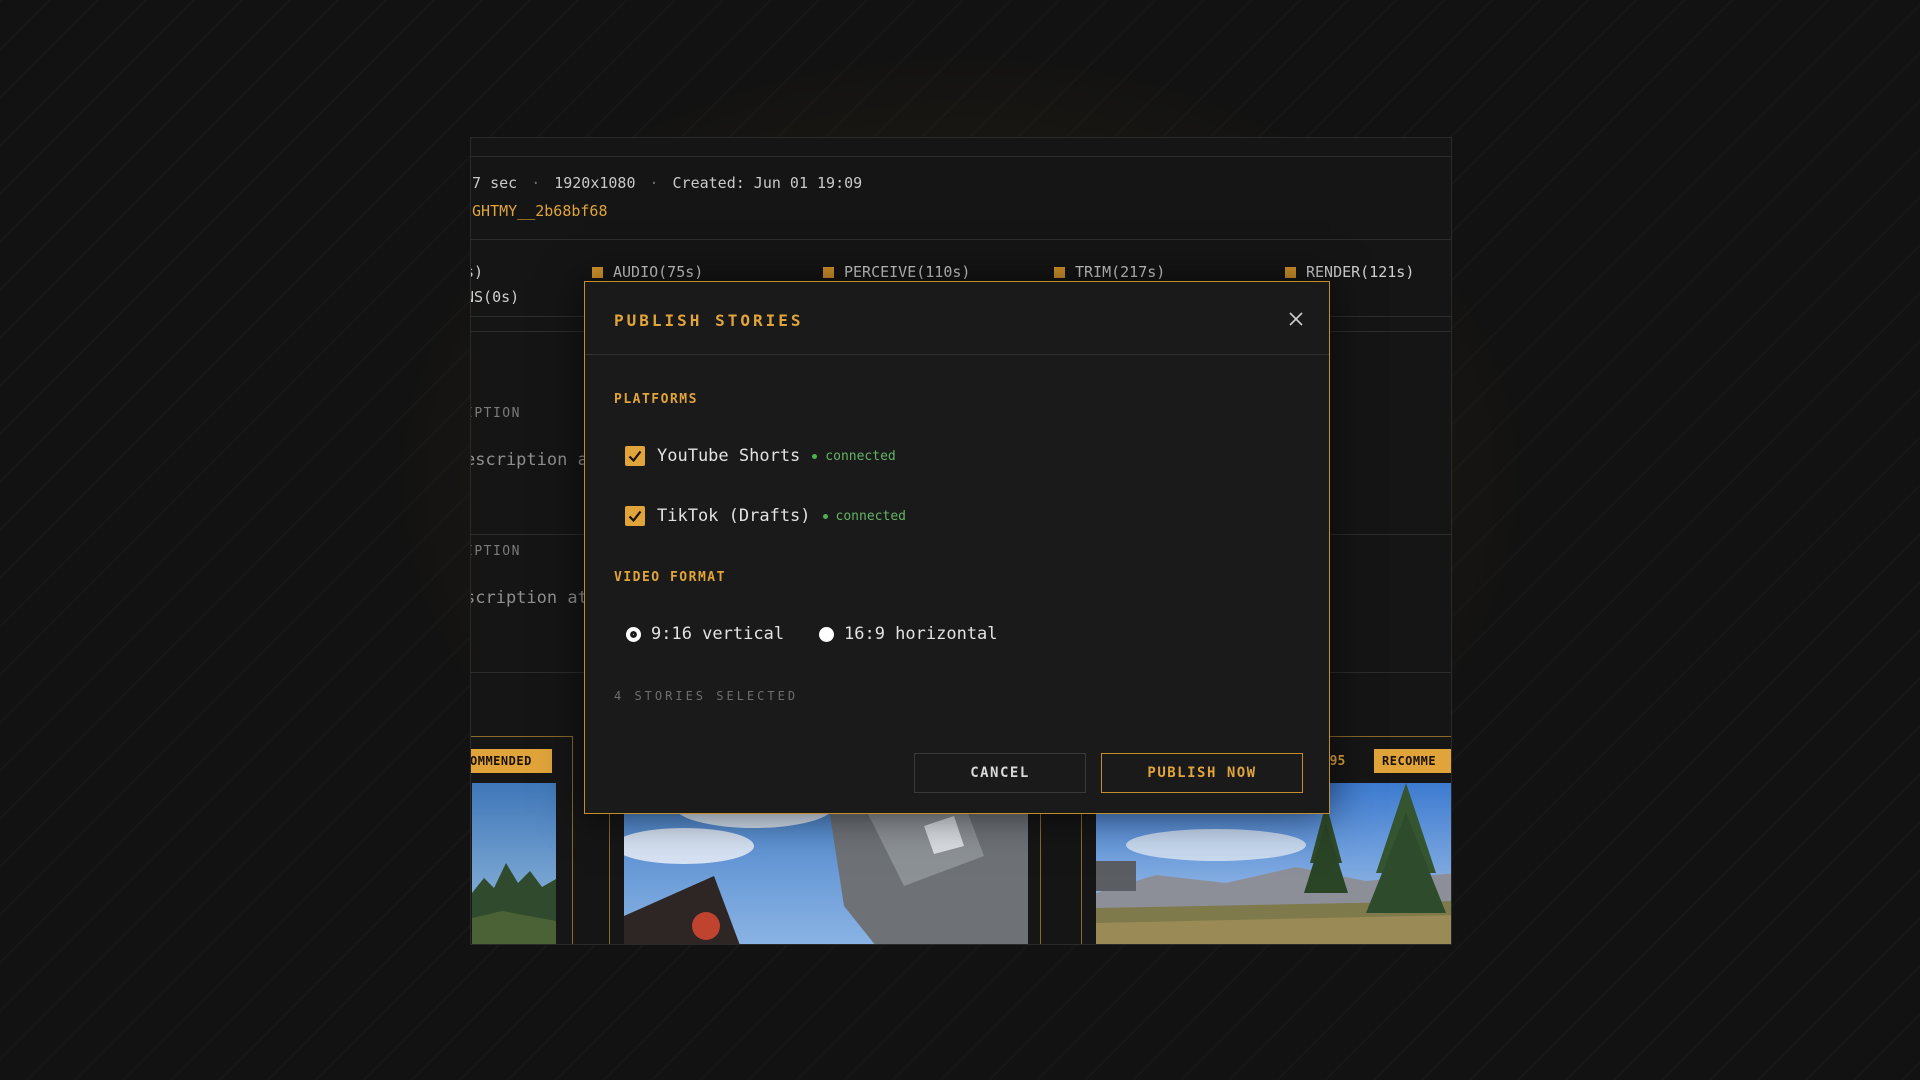 Image resolution: width=1920 pixels, height=1080 pixels. Describe the element at coordinates (511, 761) in the screenshot. I see `recommended-badge: OMMENDED` at that location.